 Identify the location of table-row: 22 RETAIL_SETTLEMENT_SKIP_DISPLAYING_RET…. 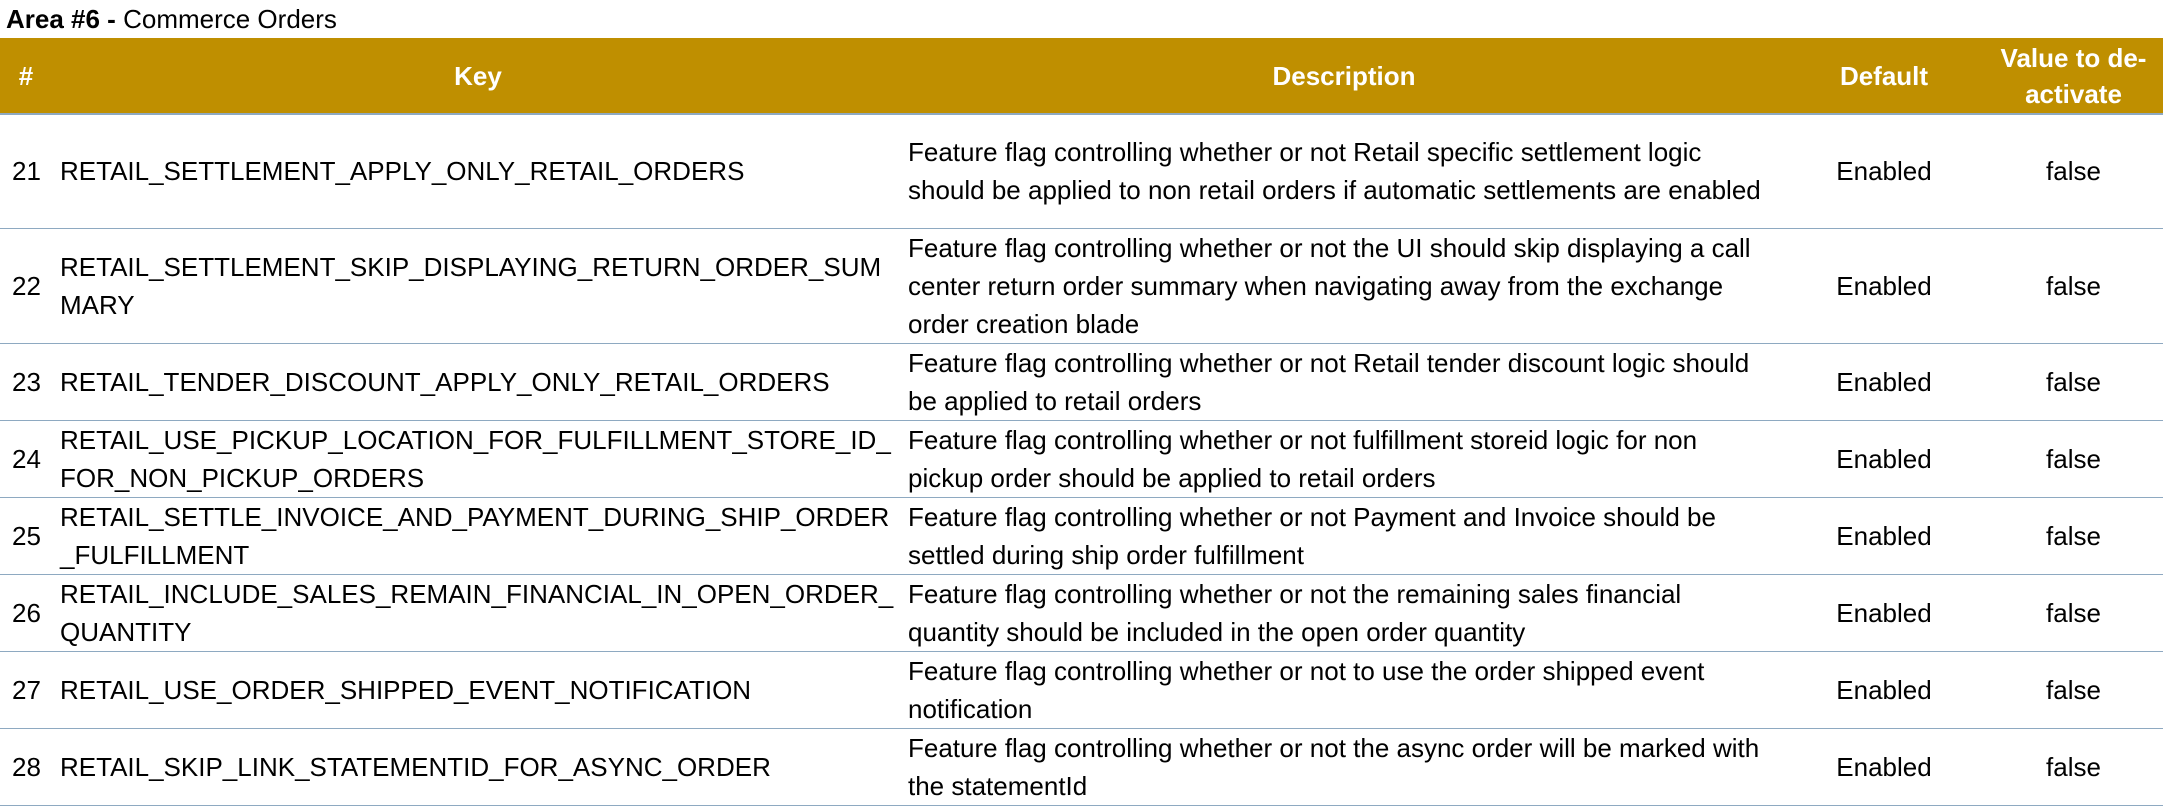
(1081, 286).